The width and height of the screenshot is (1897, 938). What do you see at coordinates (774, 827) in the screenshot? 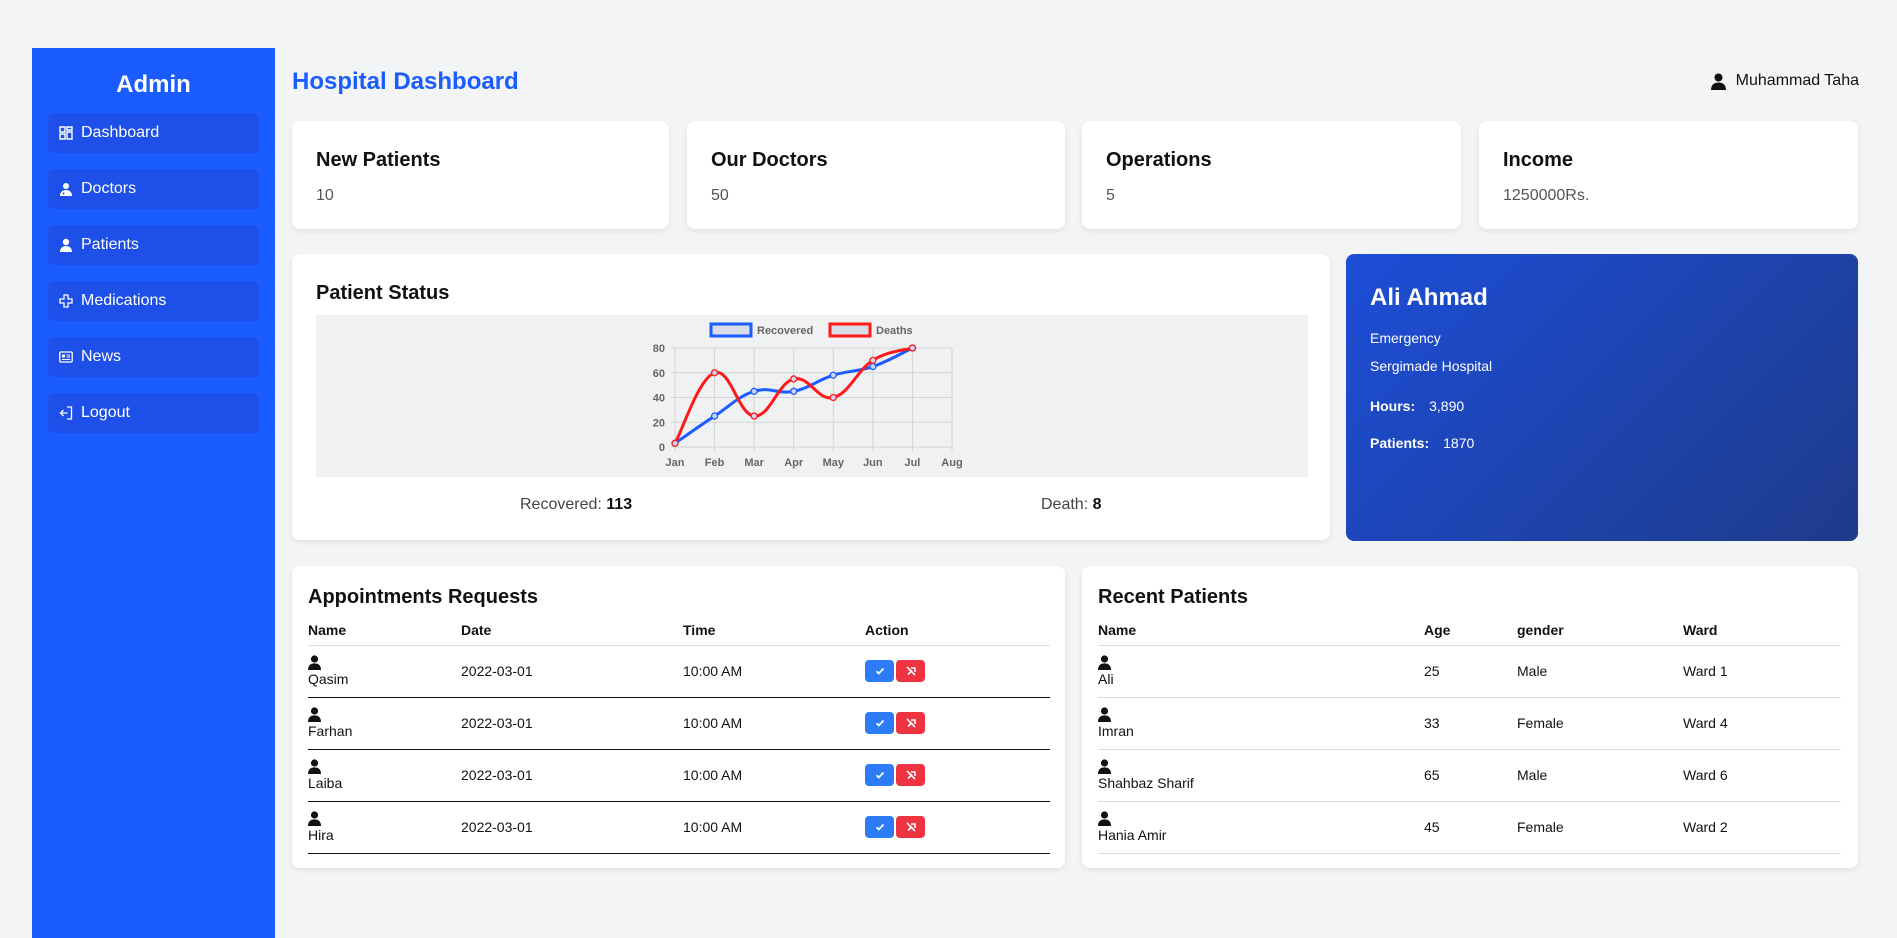
I see `time-cell: 10:00 AM` at bounding box center [774, 827].